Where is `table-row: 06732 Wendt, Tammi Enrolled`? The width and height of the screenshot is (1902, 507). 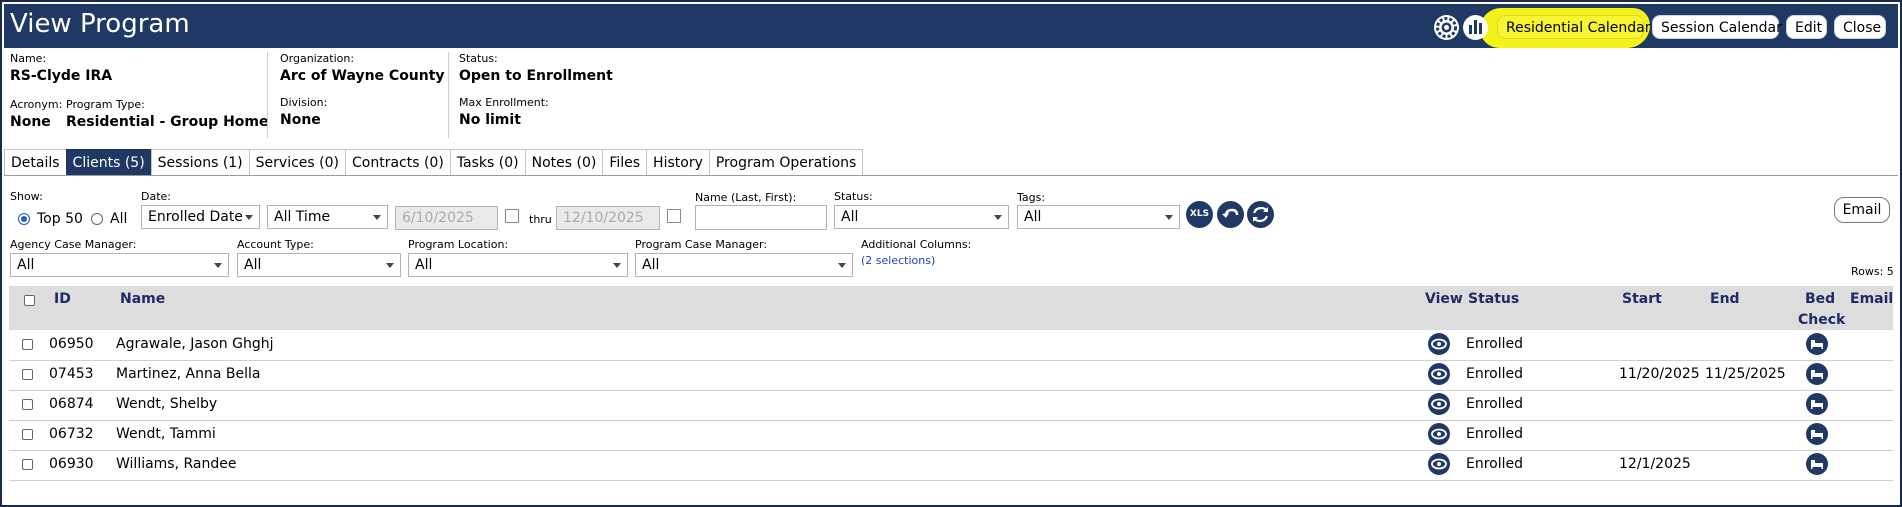 table-row: 06732 Wendt, Tammi Enrolled is located at coordinates (951, 435).